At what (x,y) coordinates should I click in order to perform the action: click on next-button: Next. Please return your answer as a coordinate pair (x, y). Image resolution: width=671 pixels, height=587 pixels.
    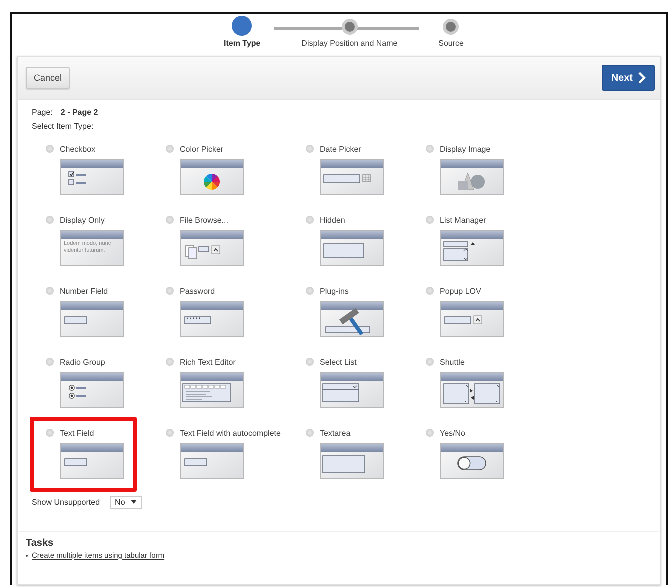
    Looking at the image, I should click on (628, 78).